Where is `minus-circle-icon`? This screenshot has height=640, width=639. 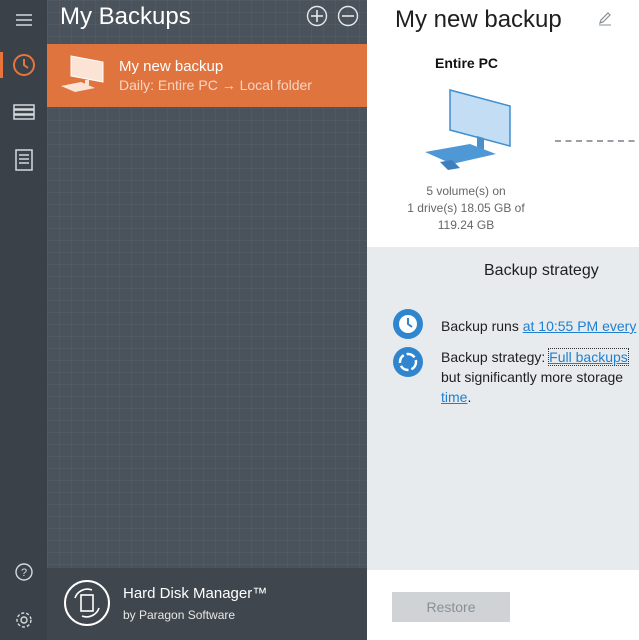
minus-circle-icon is located at coordinates (348, 16).